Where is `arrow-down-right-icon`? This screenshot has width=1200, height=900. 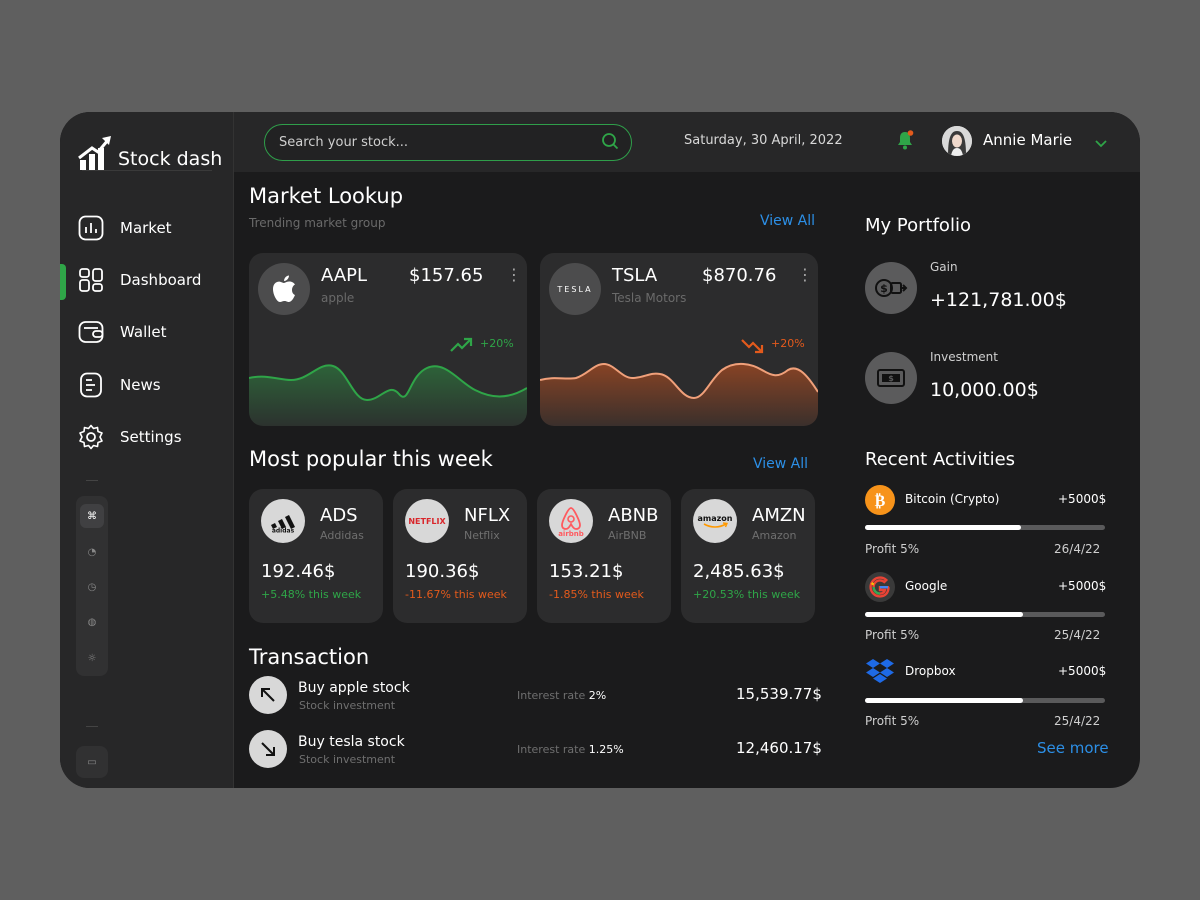
arrow-down-right-icon is located at coordinates (268, 749).